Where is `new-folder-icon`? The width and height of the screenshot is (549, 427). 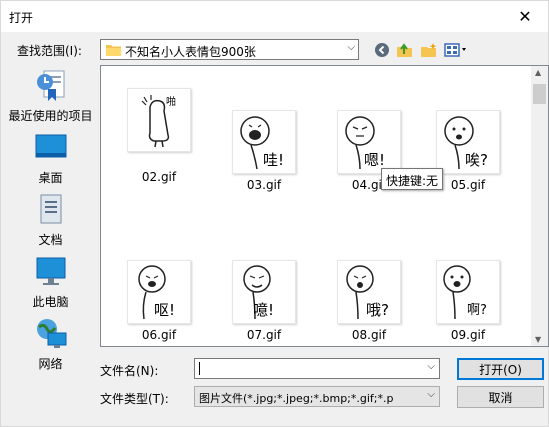
new-folder-icon is located at coordinates (429, 50).